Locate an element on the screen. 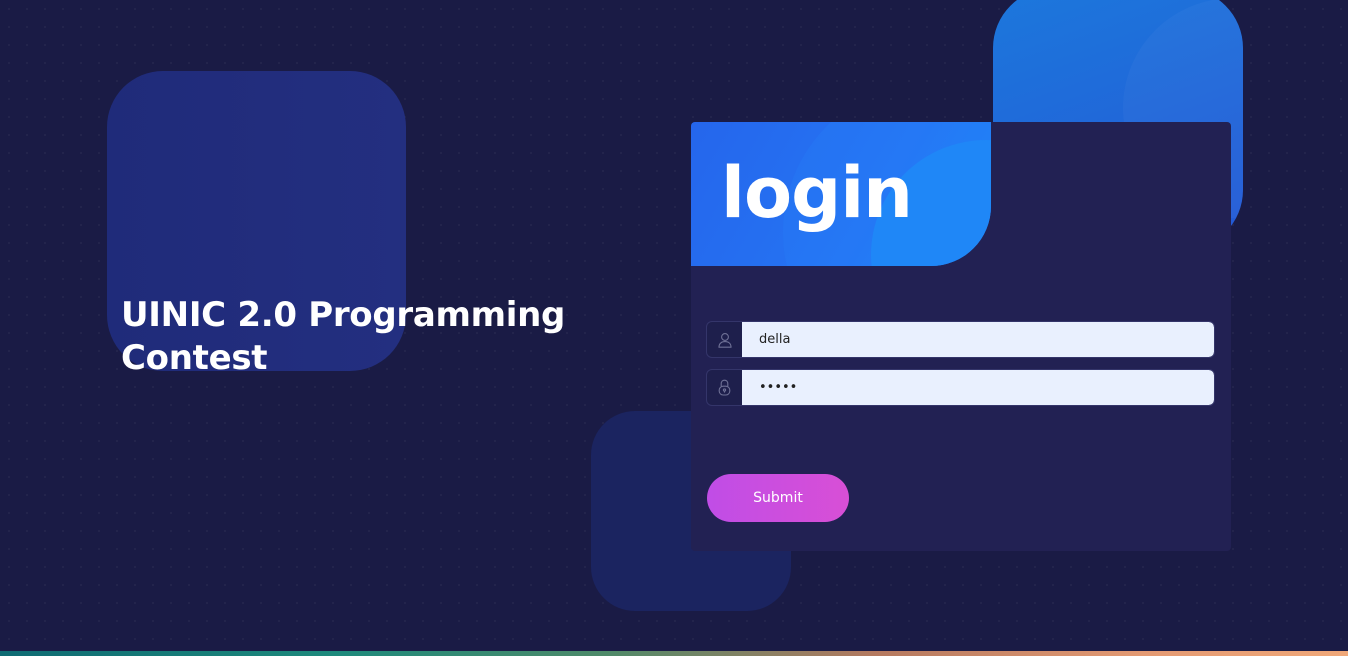 This screenshot has height=656, width=1348. contest-title: UINIC 2.0 Programming Contest is located at coordinates (343, 336).